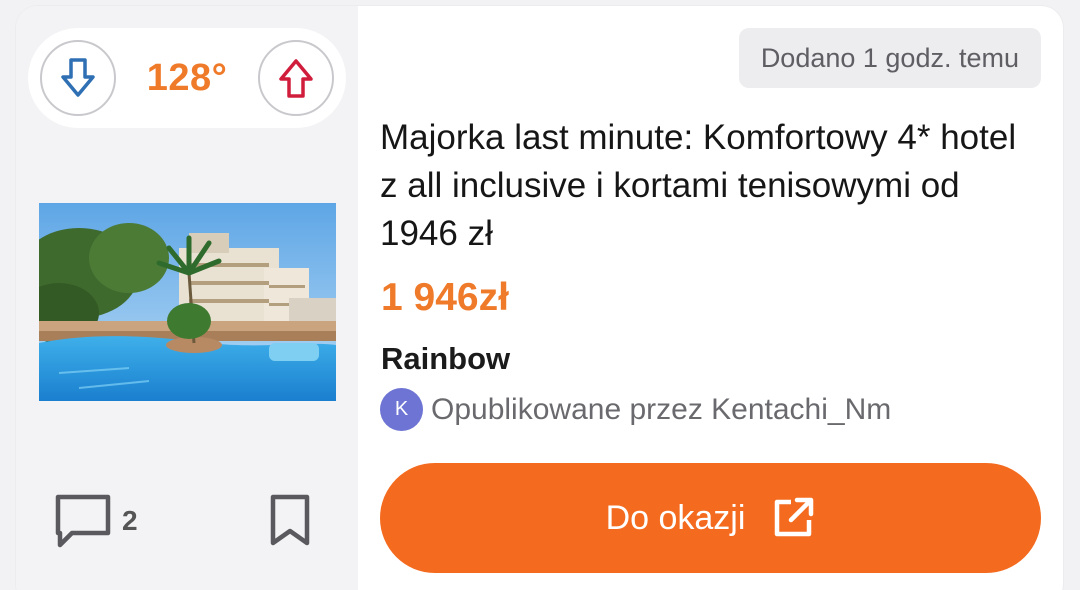 Image resolution: width=1080 pixels, height=590 pixels. What do you see at coordinates (889, 58) in the screenshot?
I see `posted-time-badge: Dodano 1 godz. temu` at bounding box center [889, 58].